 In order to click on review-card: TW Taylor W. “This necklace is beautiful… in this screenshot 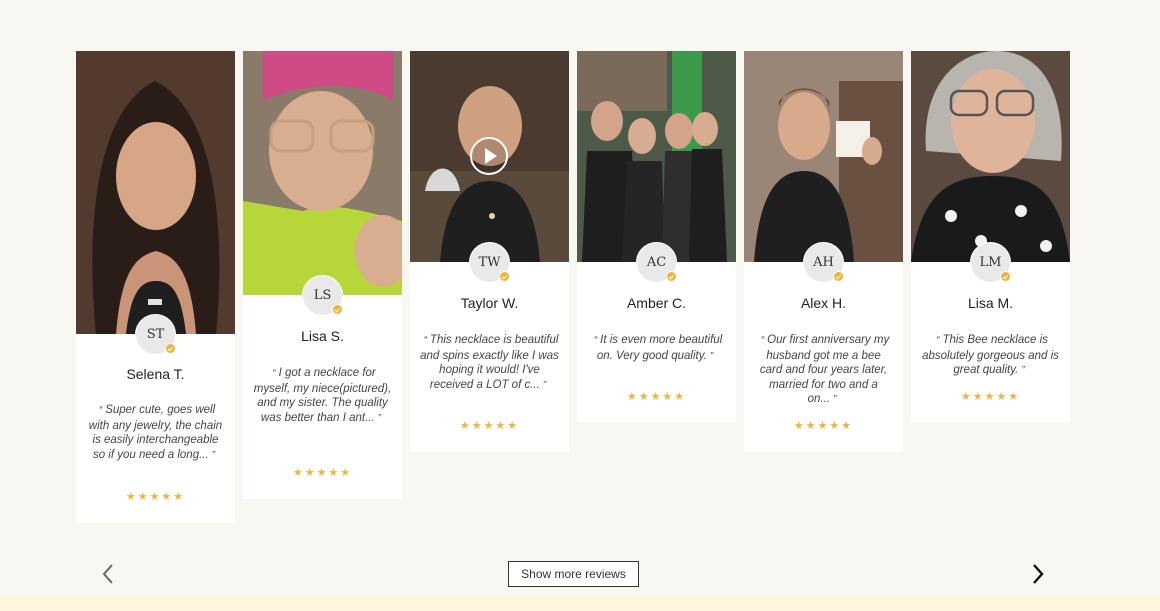, I will do `click(489, 251)`.